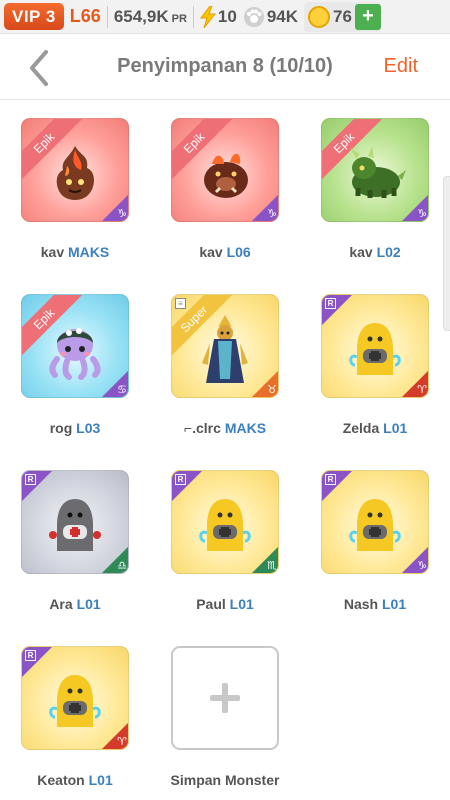 The width and height of the screenshot is (450, 800). I want to click on monster-level: L06, so click(238, 252).